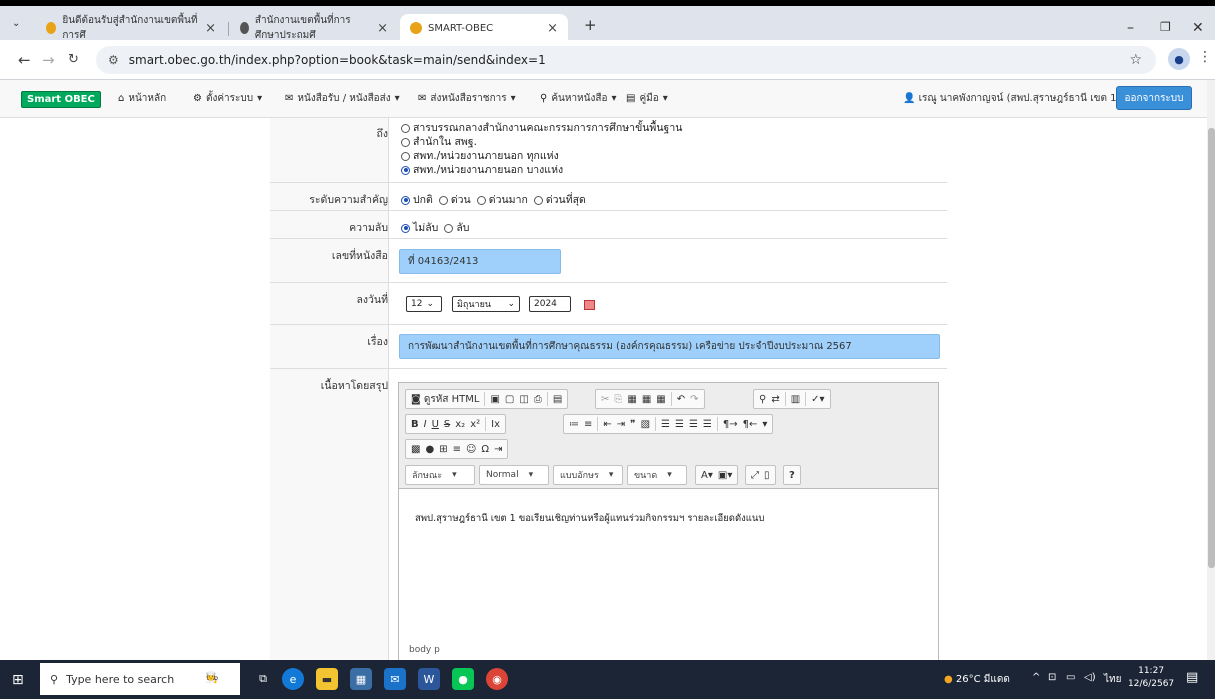 The height and width of the screenshot is (699, 1215). I want to click on file-explorer-icon: ▬, so click(327, 679).